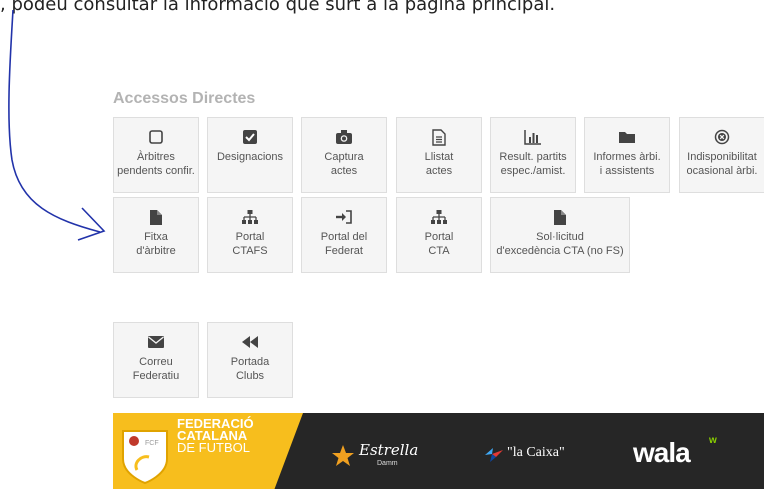 The height and width of the screenshot is (489, 764). I want to click on tile-sollicitud-excedencia: Sol·licitud d'excedència CTA (no FS), so click(560, 235).